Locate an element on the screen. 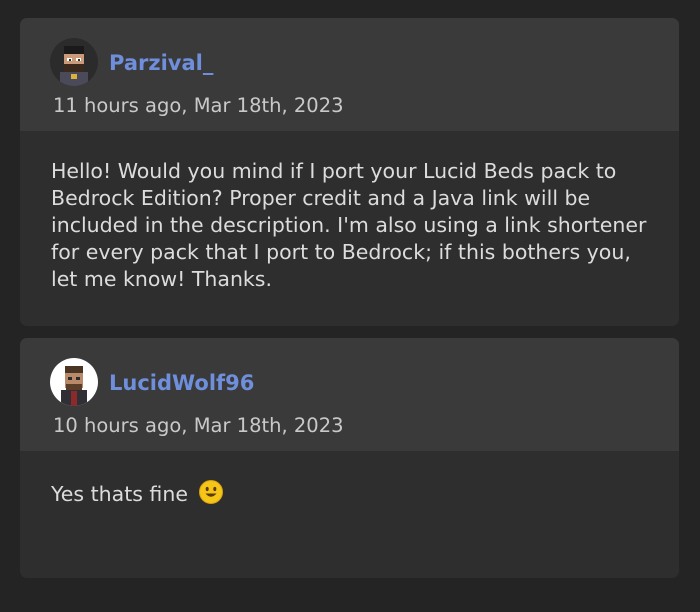  comment-text: Yes thats fine is located at coordinates (119, 494).